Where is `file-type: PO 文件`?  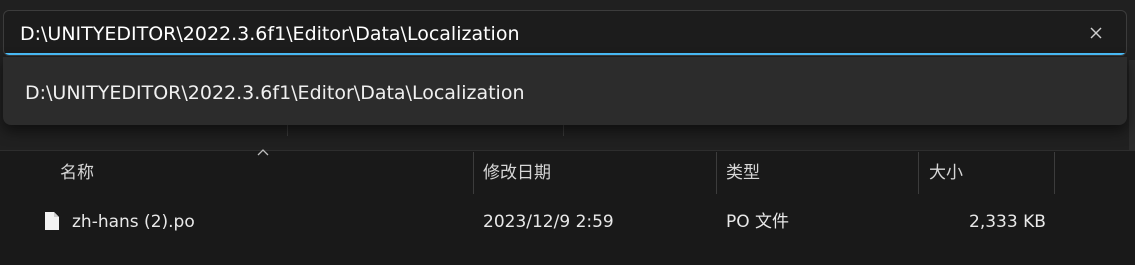 file-type: PO 文件 is located at coordinates (758, 222).